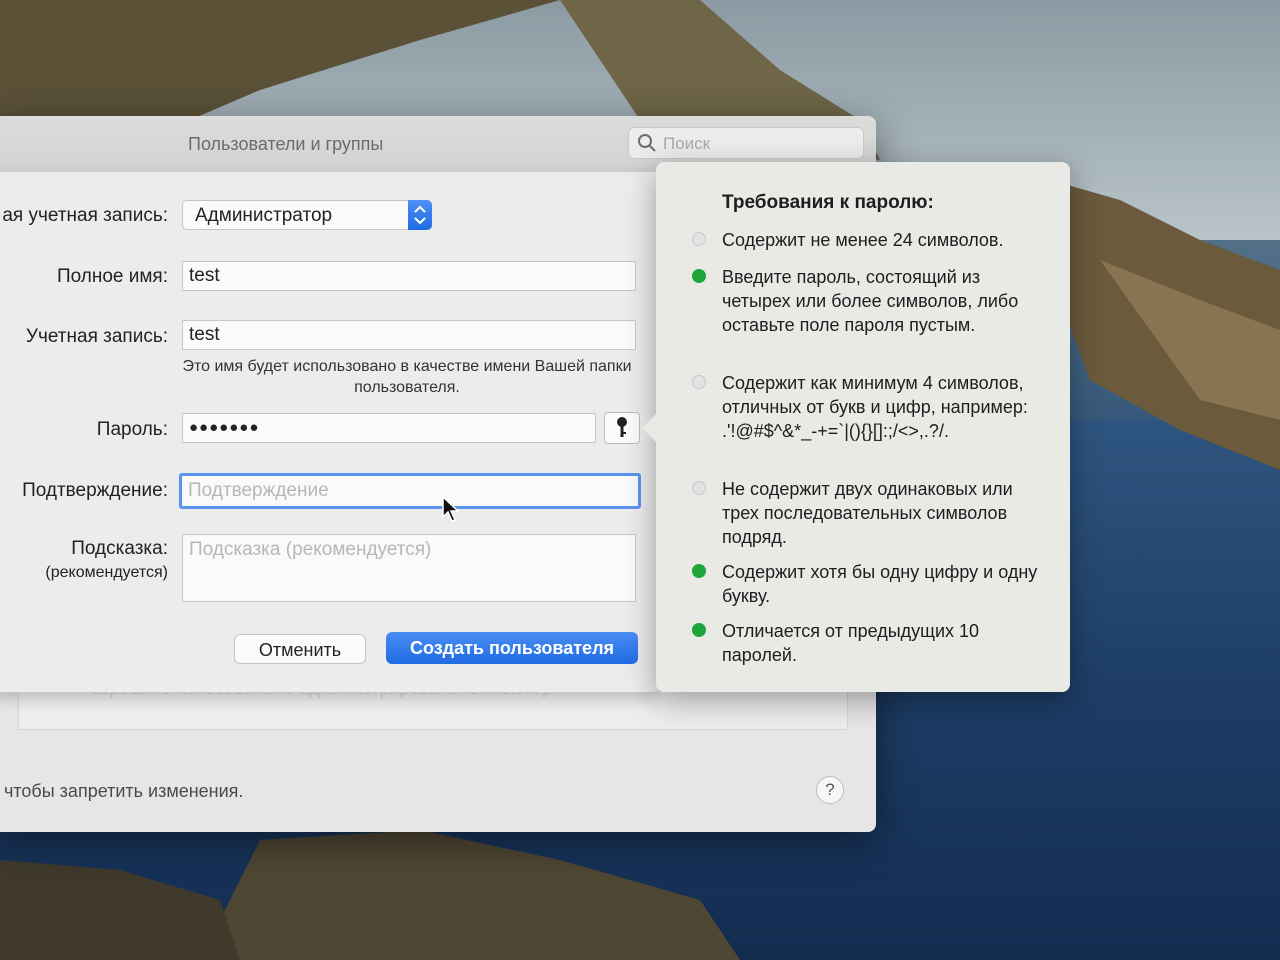  Describe the element at coordinates (264, 215) in the screenshot. I see `account-type-value: Администратор` at that location.